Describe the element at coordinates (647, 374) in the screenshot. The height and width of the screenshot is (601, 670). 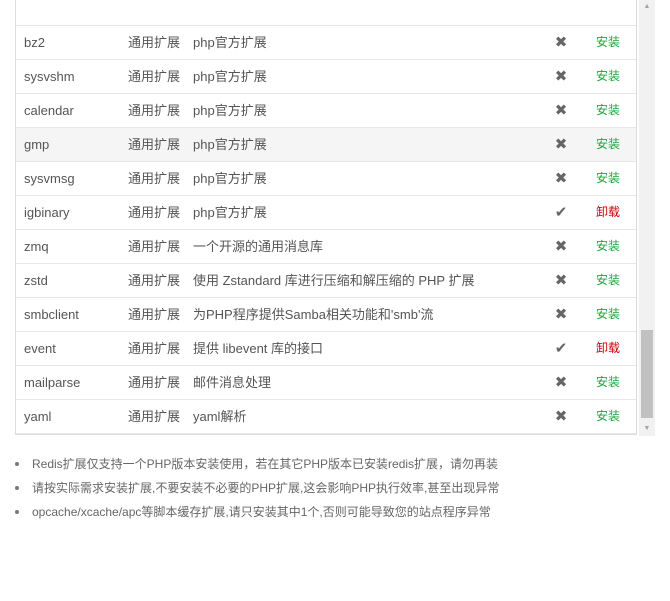
I see `scrollbar-thumb` at that location.